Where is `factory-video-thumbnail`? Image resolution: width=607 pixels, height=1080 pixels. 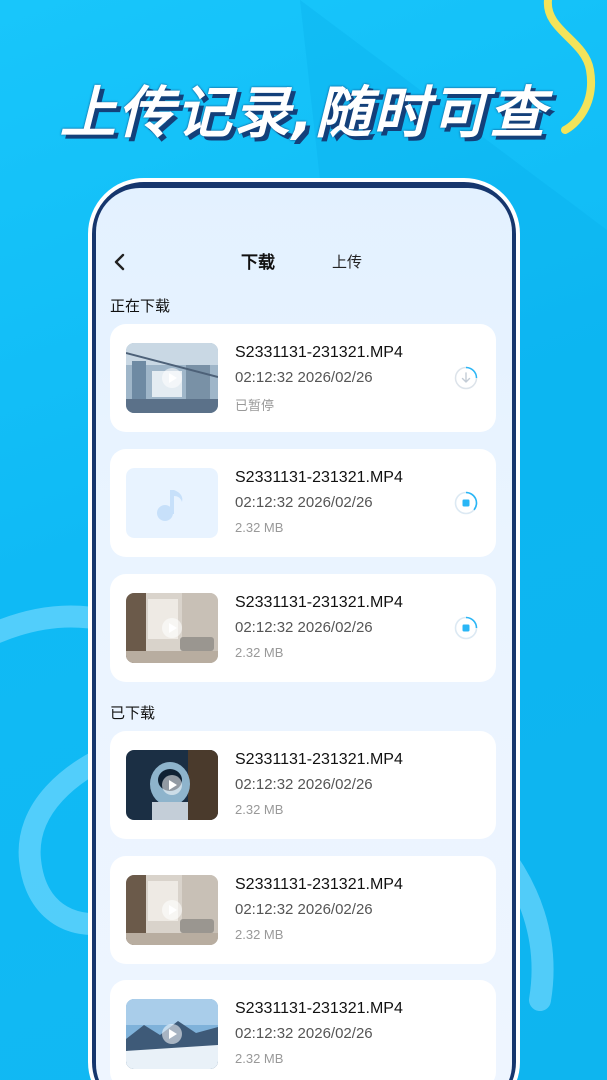
factory-video-thumbnail is located at coordinates (172, 378).